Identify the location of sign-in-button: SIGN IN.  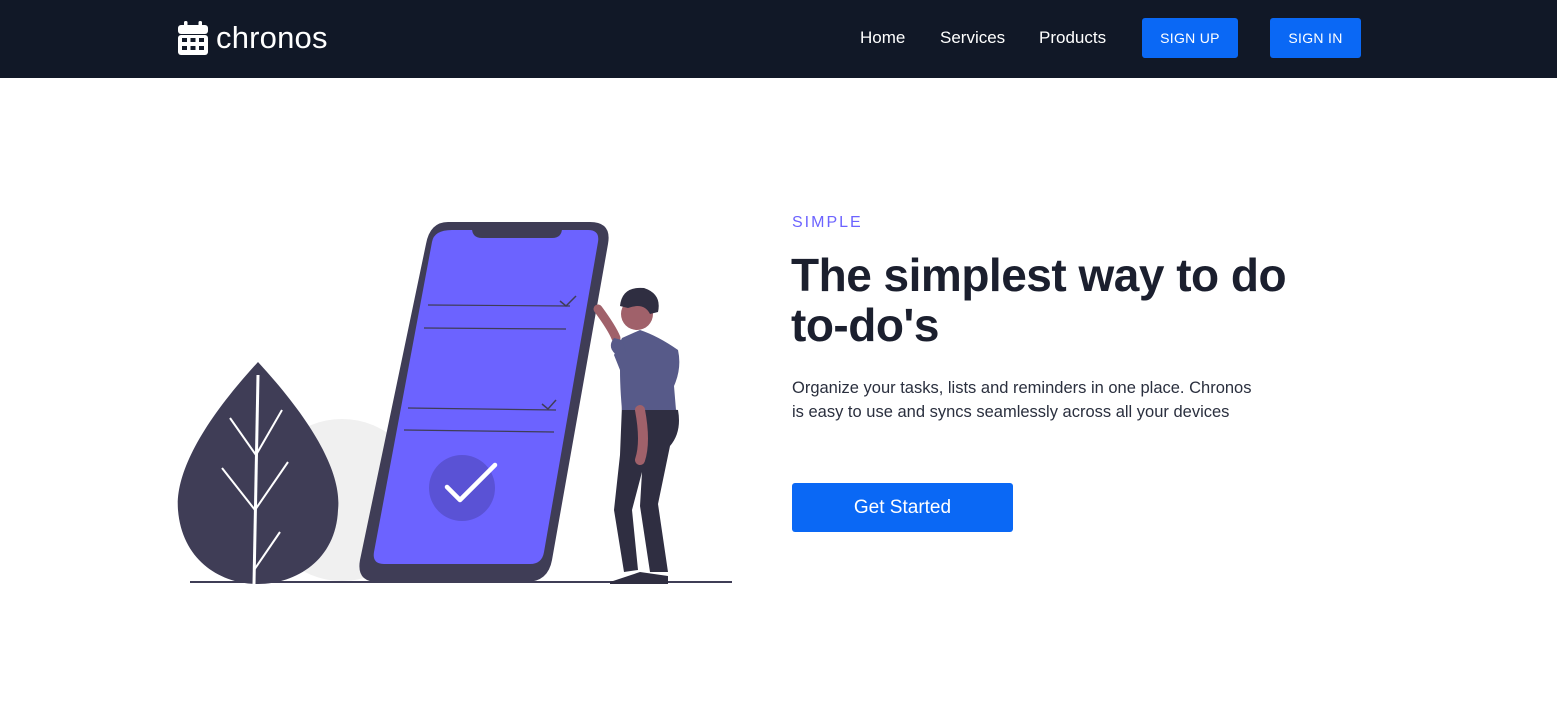
(1315, 38).